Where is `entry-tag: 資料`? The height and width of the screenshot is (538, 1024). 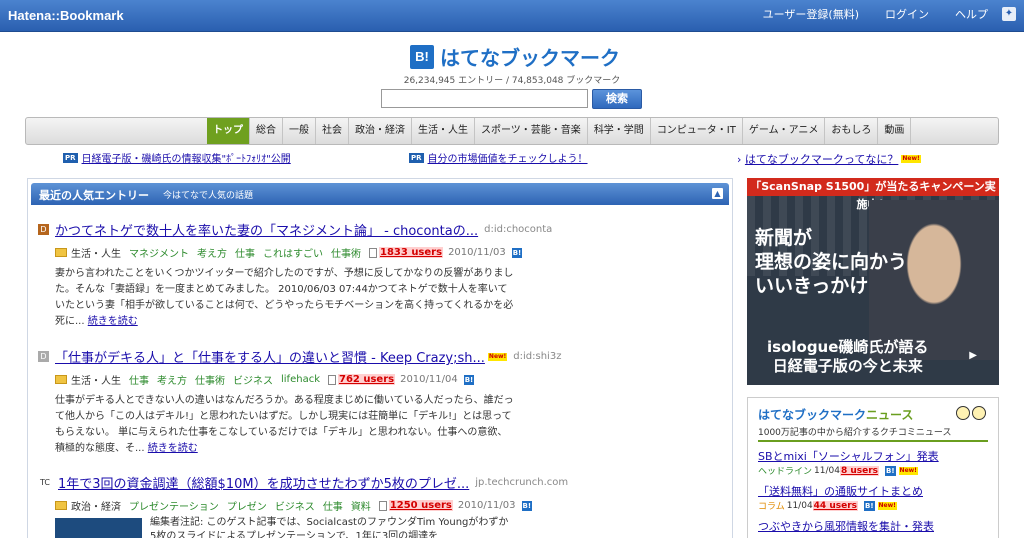
entry-tag: 資料 is located at coordinates (361, 505).